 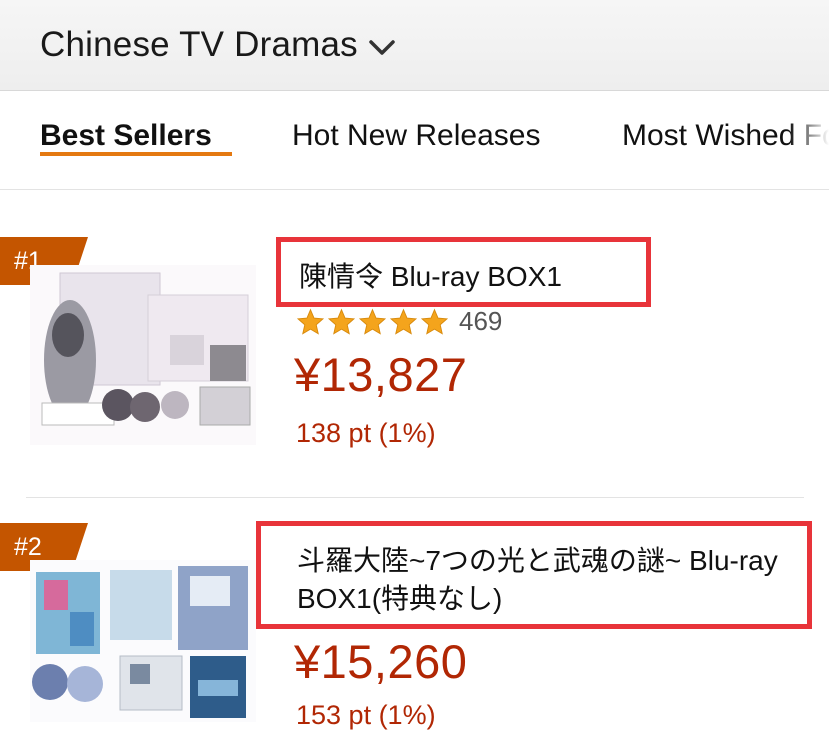 I want to click on product-points: 138 pt (1%), so click(x=366, y=433).